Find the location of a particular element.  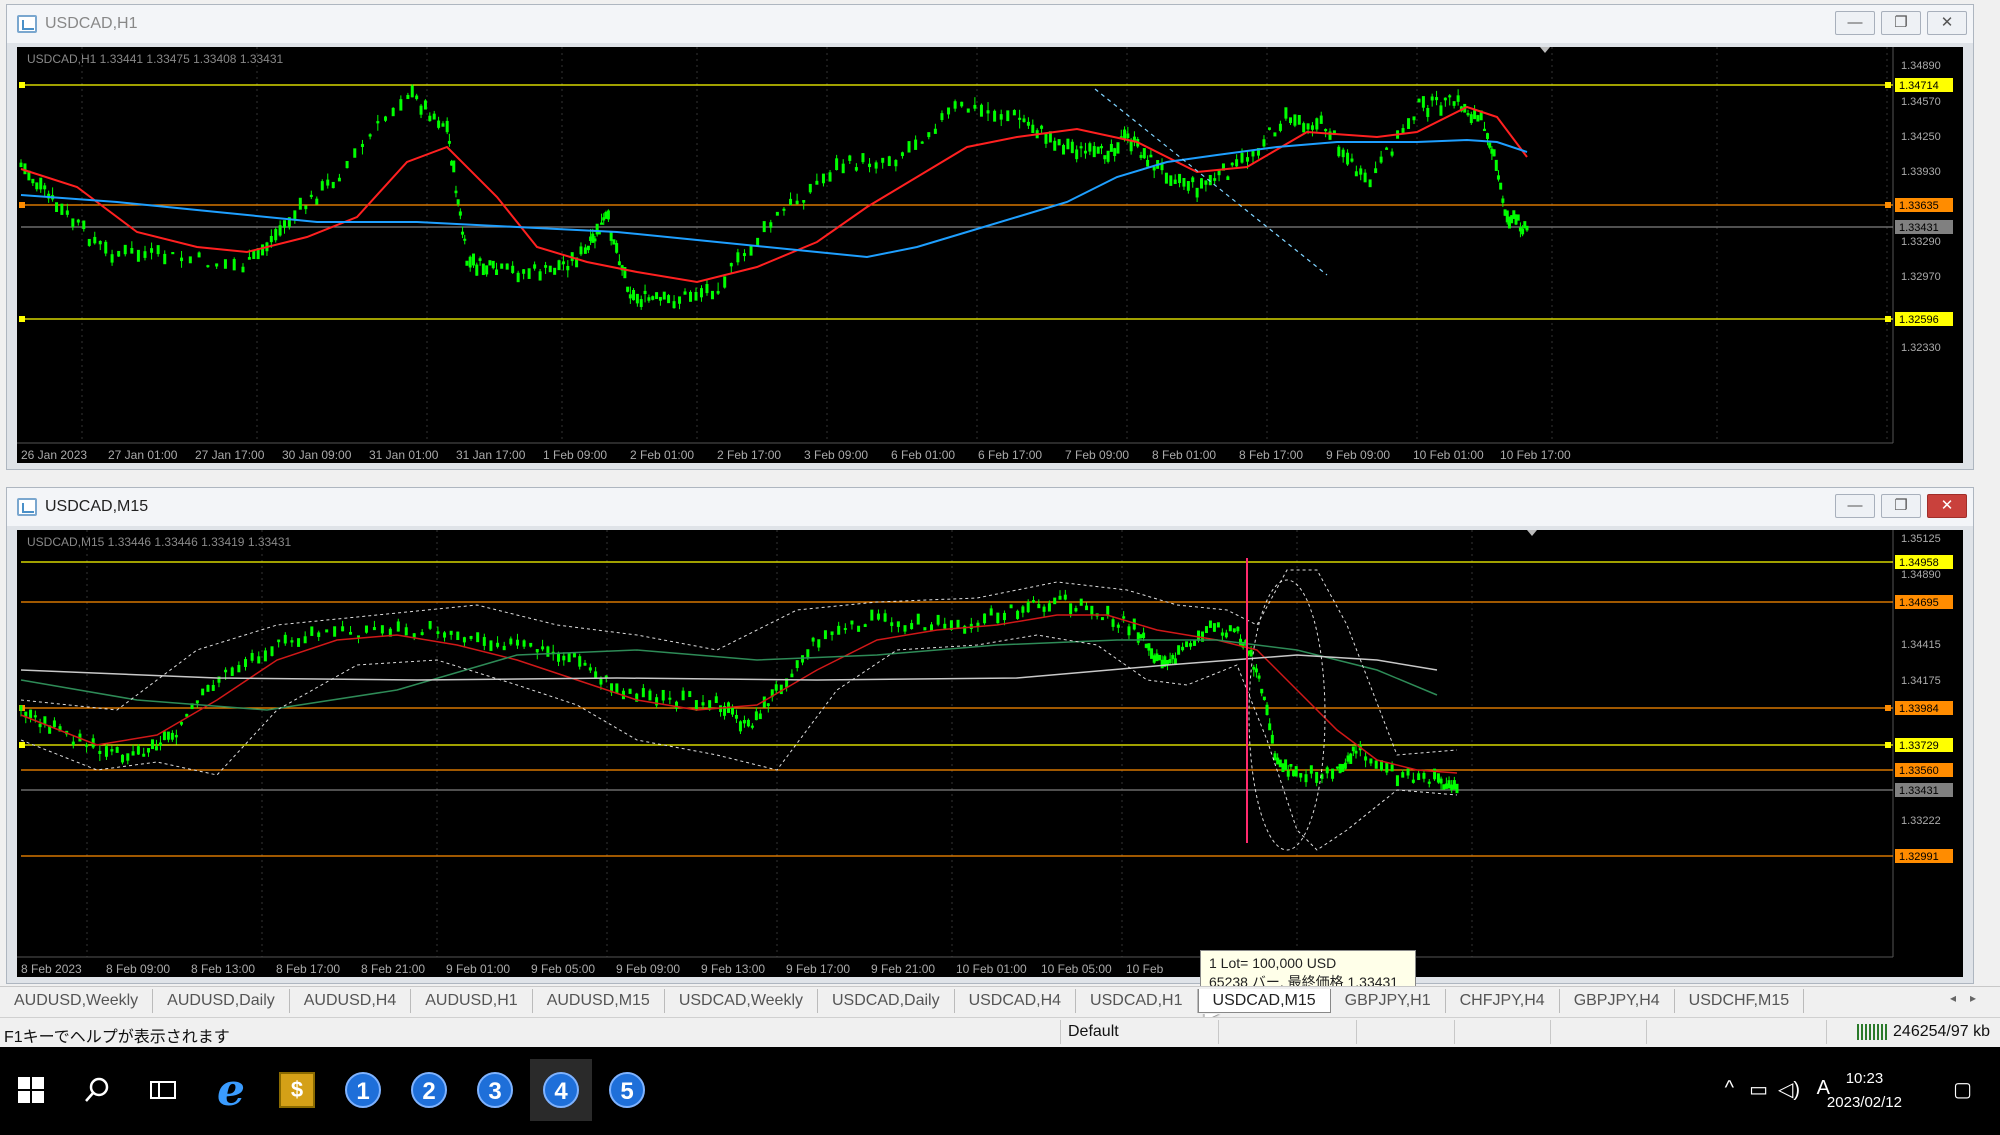

task-view-button is located at coordinates (163, 1090).